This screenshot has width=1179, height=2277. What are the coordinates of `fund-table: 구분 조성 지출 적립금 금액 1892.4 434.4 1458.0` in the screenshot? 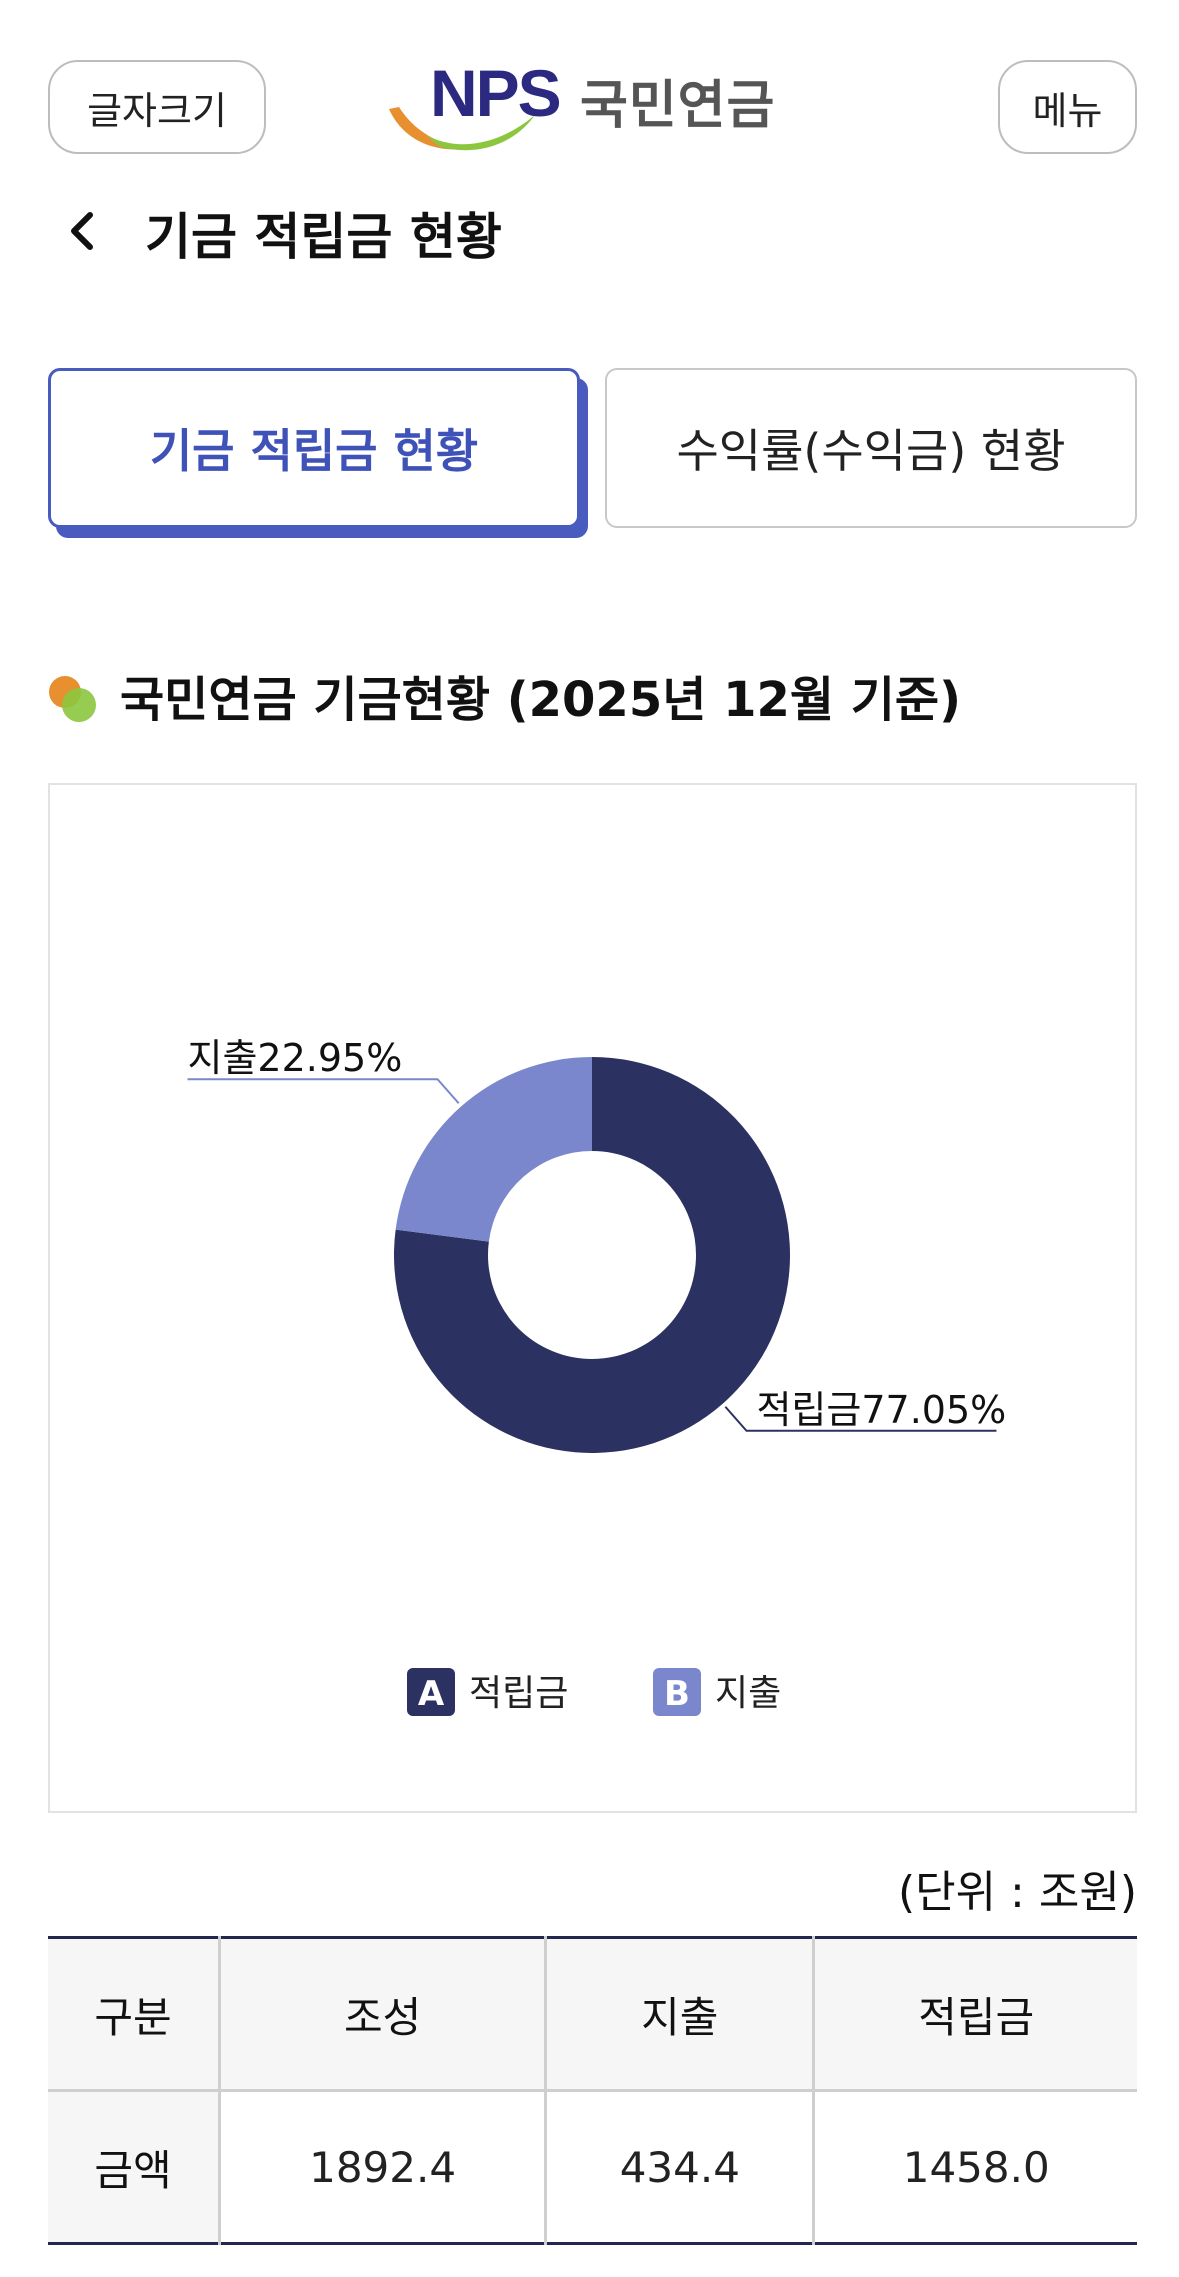 It's located at (592, 2090).